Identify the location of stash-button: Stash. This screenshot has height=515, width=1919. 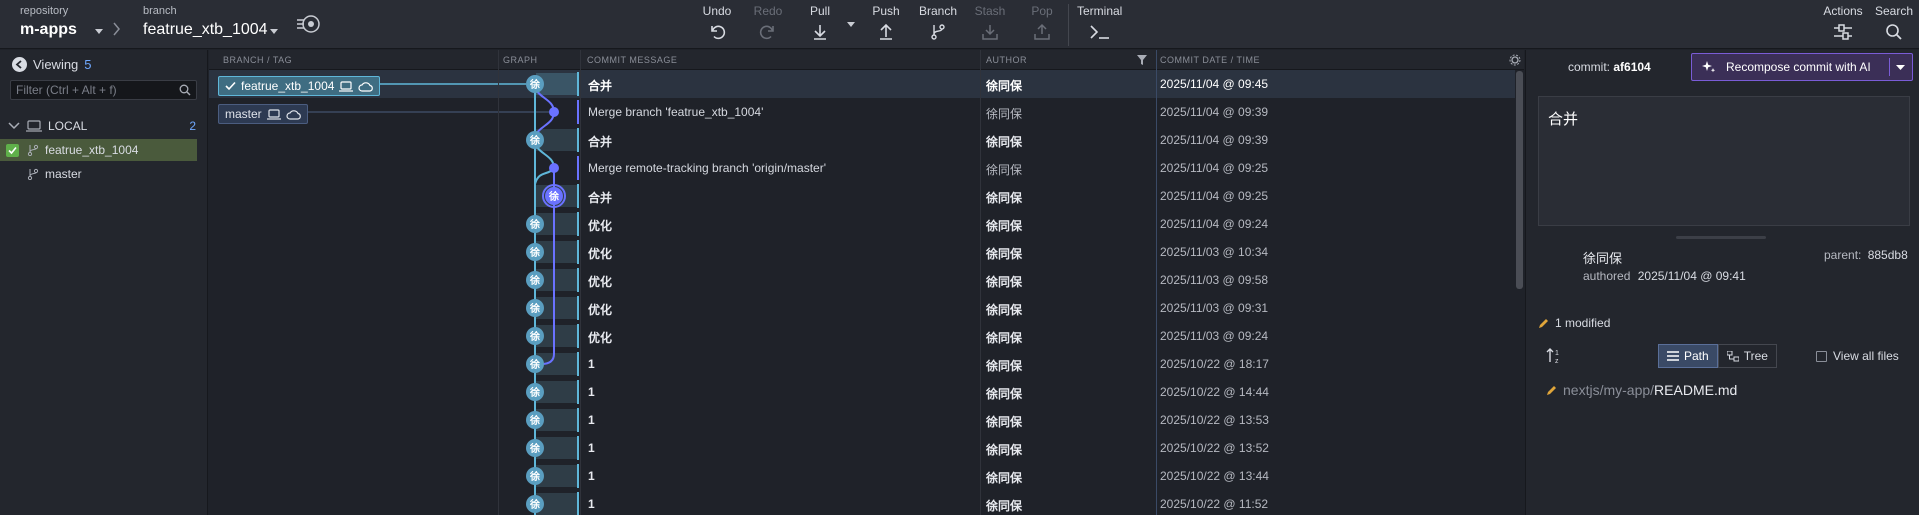
(990, 22).